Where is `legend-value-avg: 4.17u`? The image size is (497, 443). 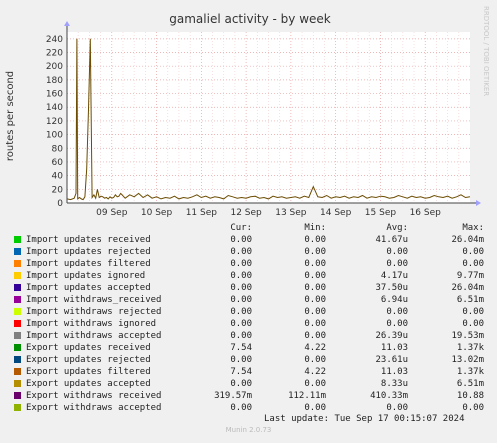
legend-value-avg: 4.17u is located at coordinates (394, 276).